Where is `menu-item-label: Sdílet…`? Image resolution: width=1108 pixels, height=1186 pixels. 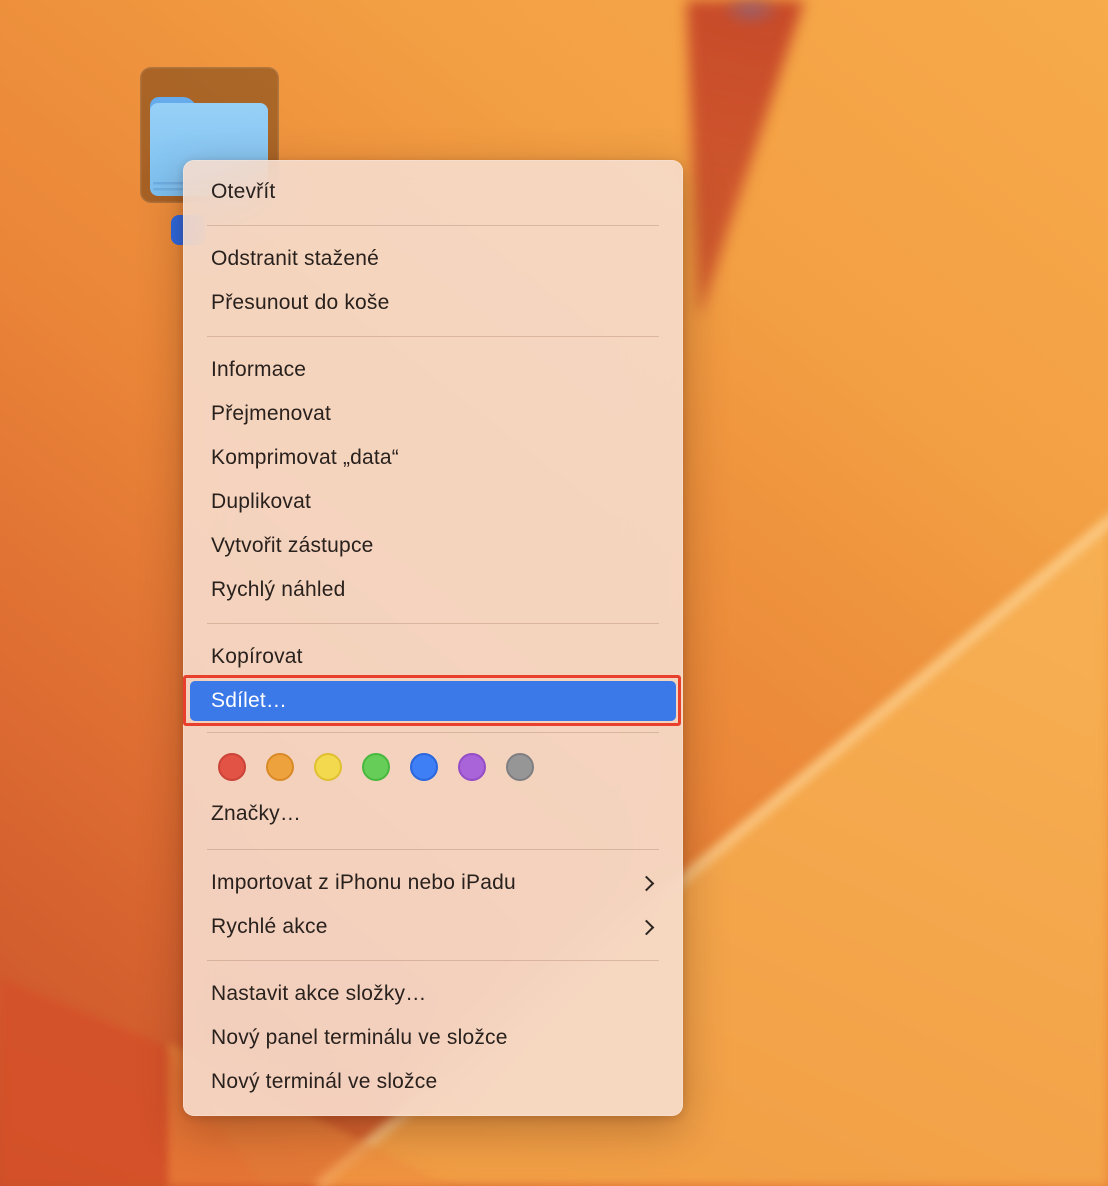
menu-item-label: Sdílet… is located at coordinates (249, 700).